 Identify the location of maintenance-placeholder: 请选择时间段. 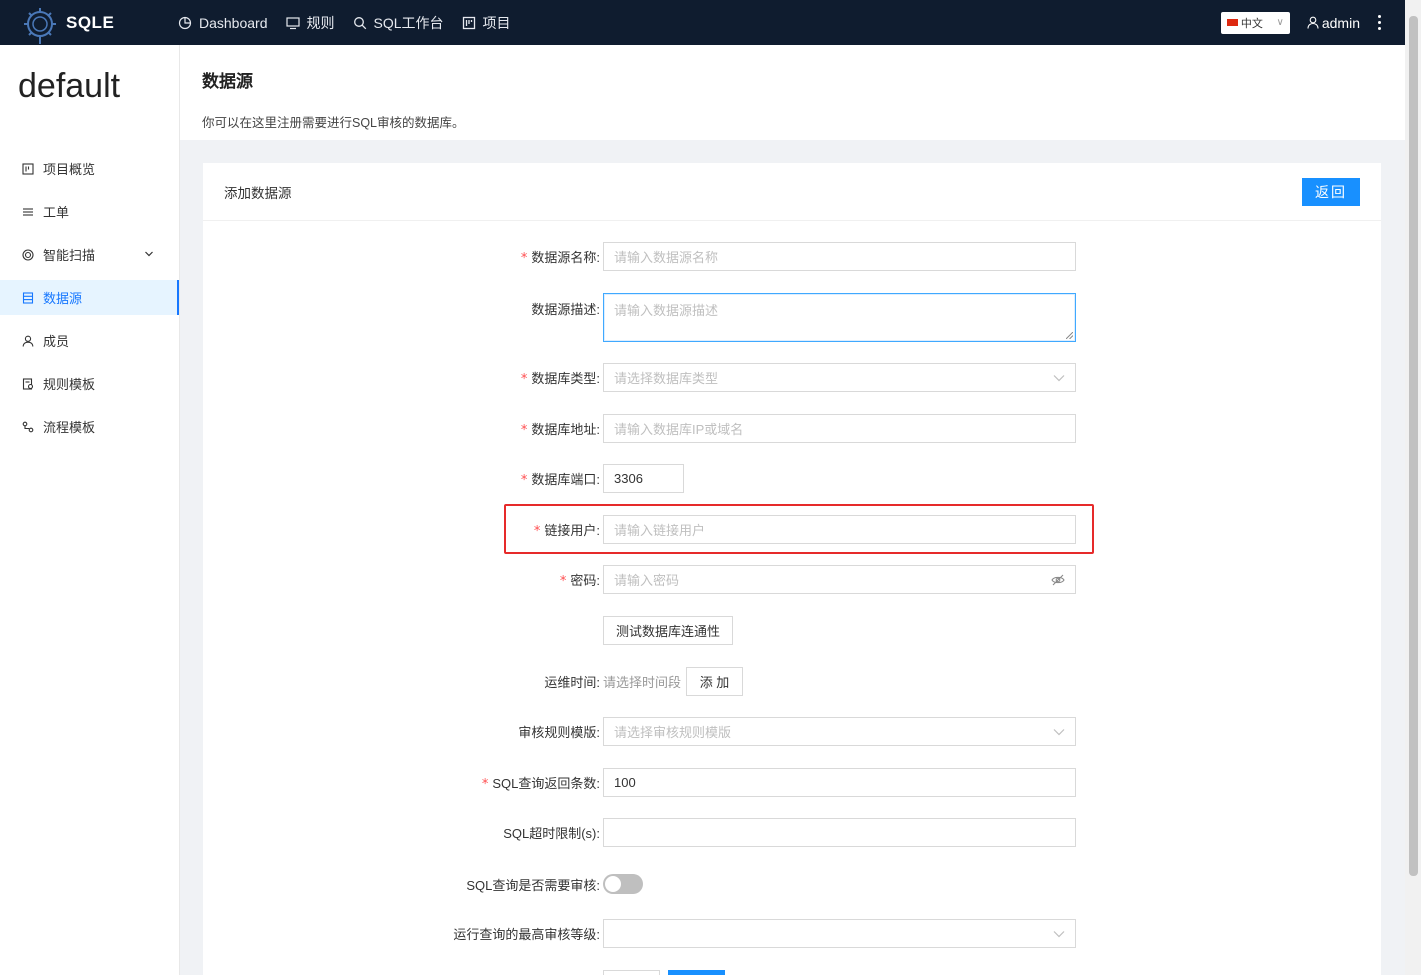
(642, 682).